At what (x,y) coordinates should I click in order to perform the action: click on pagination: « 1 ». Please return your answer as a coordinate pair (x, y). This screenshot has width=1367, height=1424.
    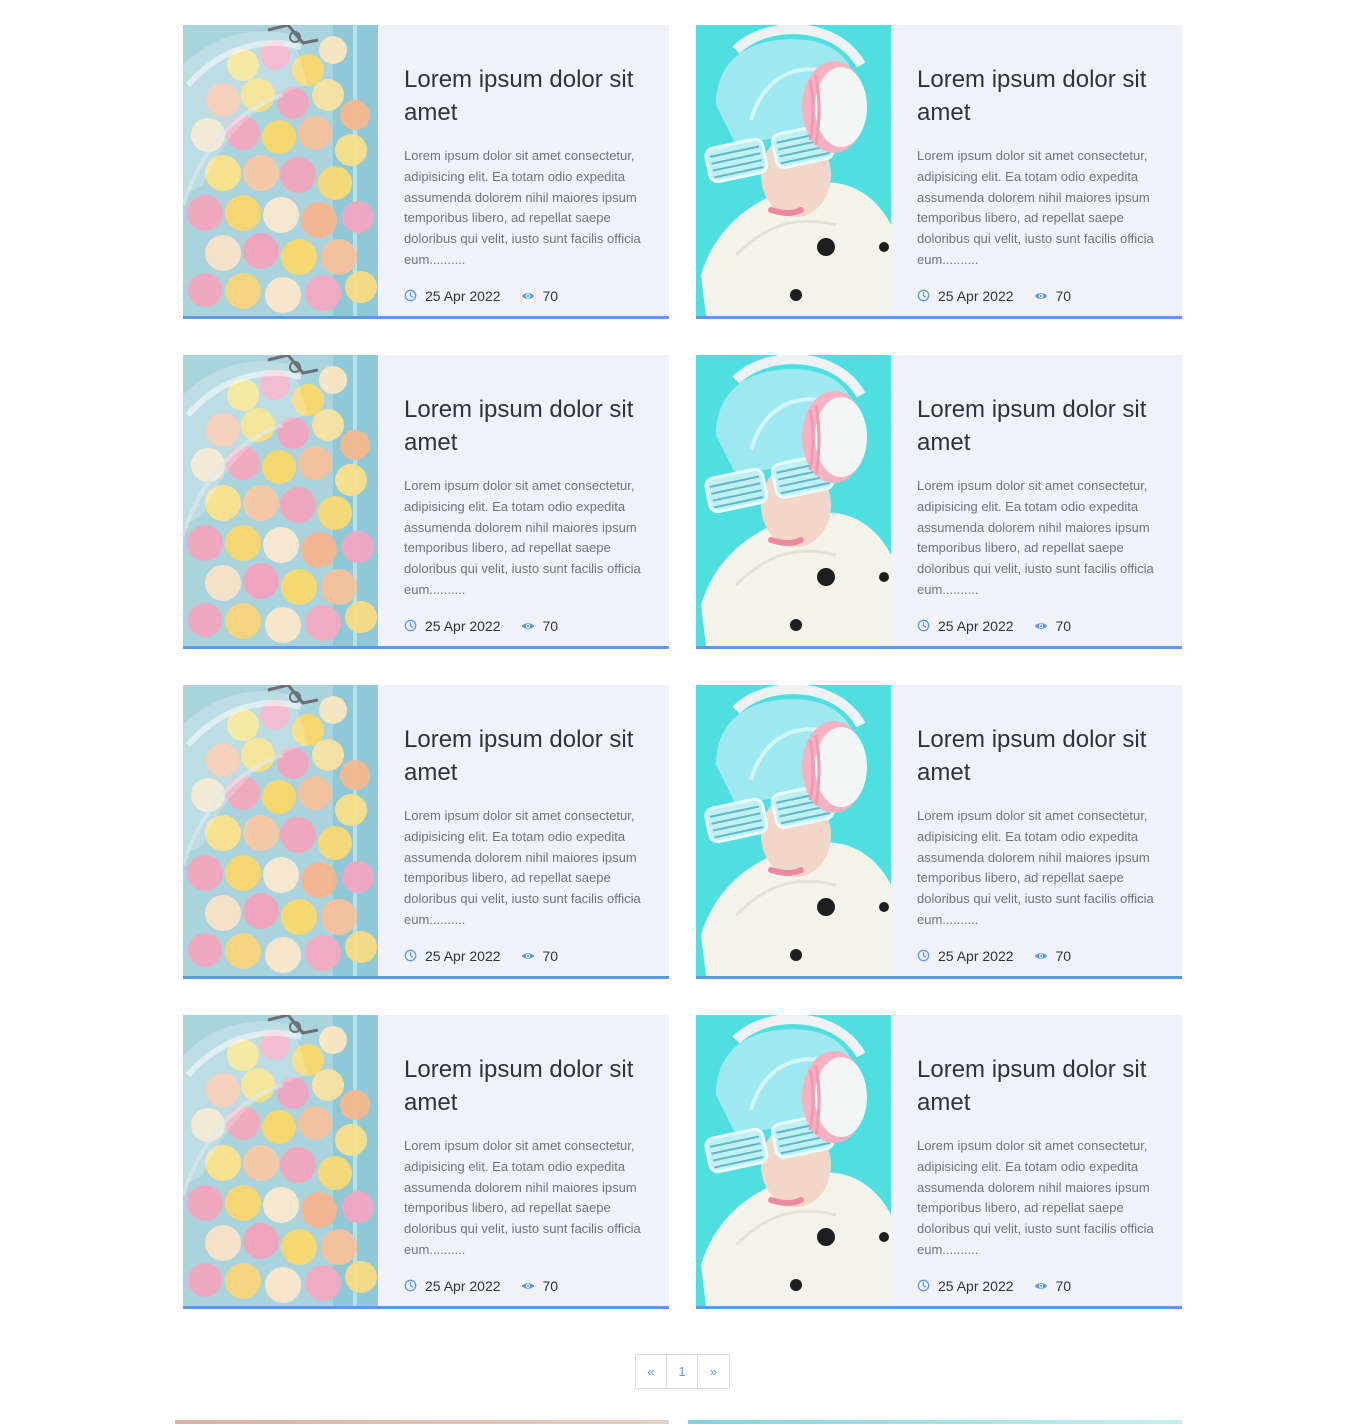
    Looking at the image, I should click on (682, 1371).